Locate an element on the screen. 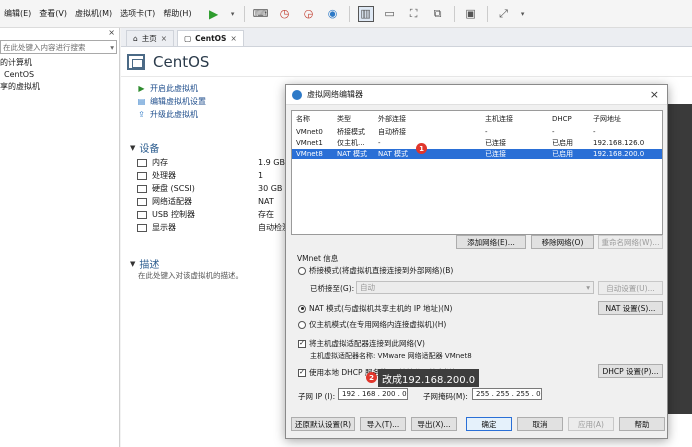 The height and width of the screenshot is (447, 692). toolbar: ▶ ▾ ⌨ ◷ ◶ ◉ ▥ ▭ ⛶ ⧉ ▣ ⤢ ▾ is located at coordinates (366, 13).